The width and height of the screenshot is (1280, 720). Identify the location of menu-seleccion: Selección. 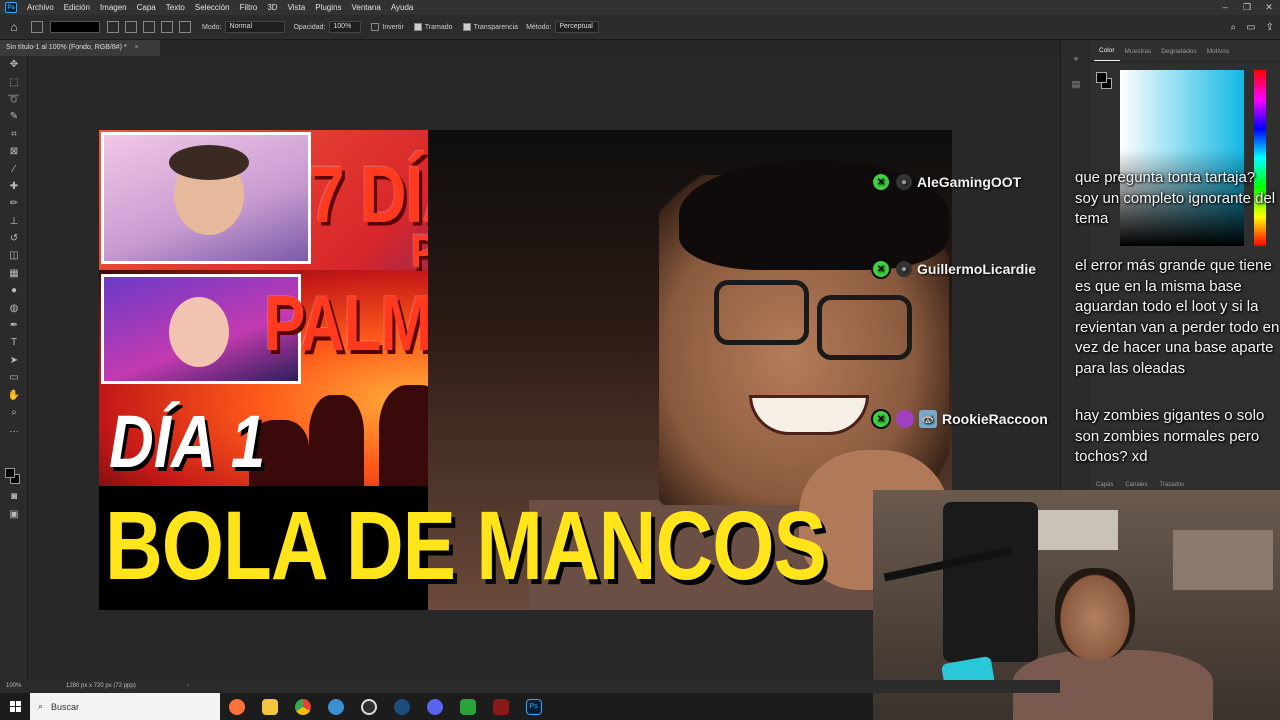
(212, 7).